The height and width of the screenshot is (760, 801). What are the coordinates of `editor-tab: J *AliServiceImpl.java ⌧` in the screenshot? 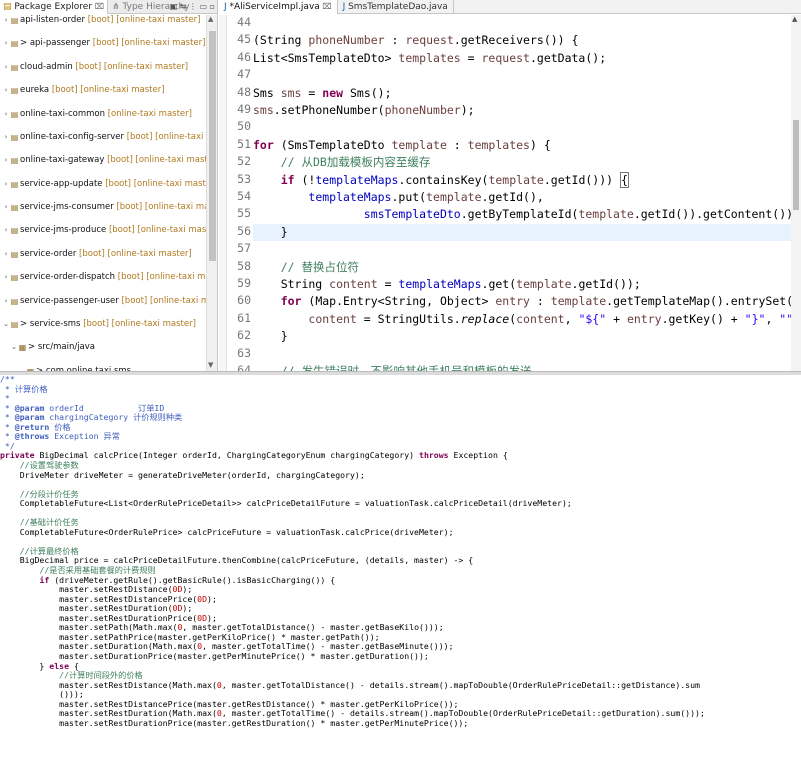 It's located at (278, 7).